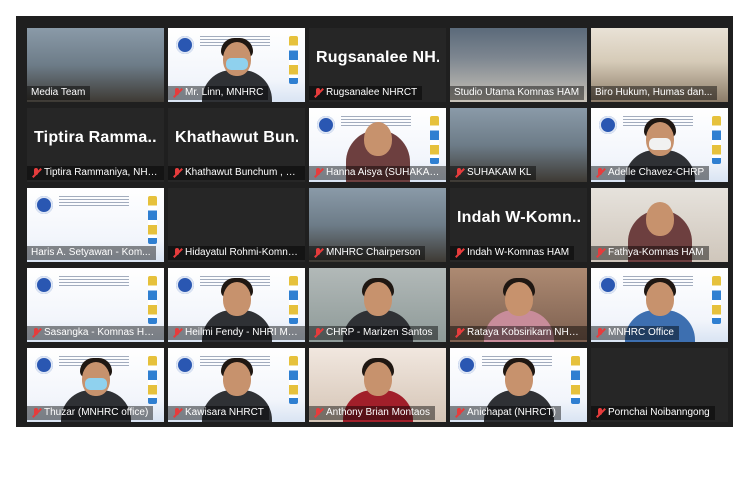 The height and width of the screenshot is (502, 749). I want to click on participant-name: Pornchai Noibanngong, so click(659, 412).